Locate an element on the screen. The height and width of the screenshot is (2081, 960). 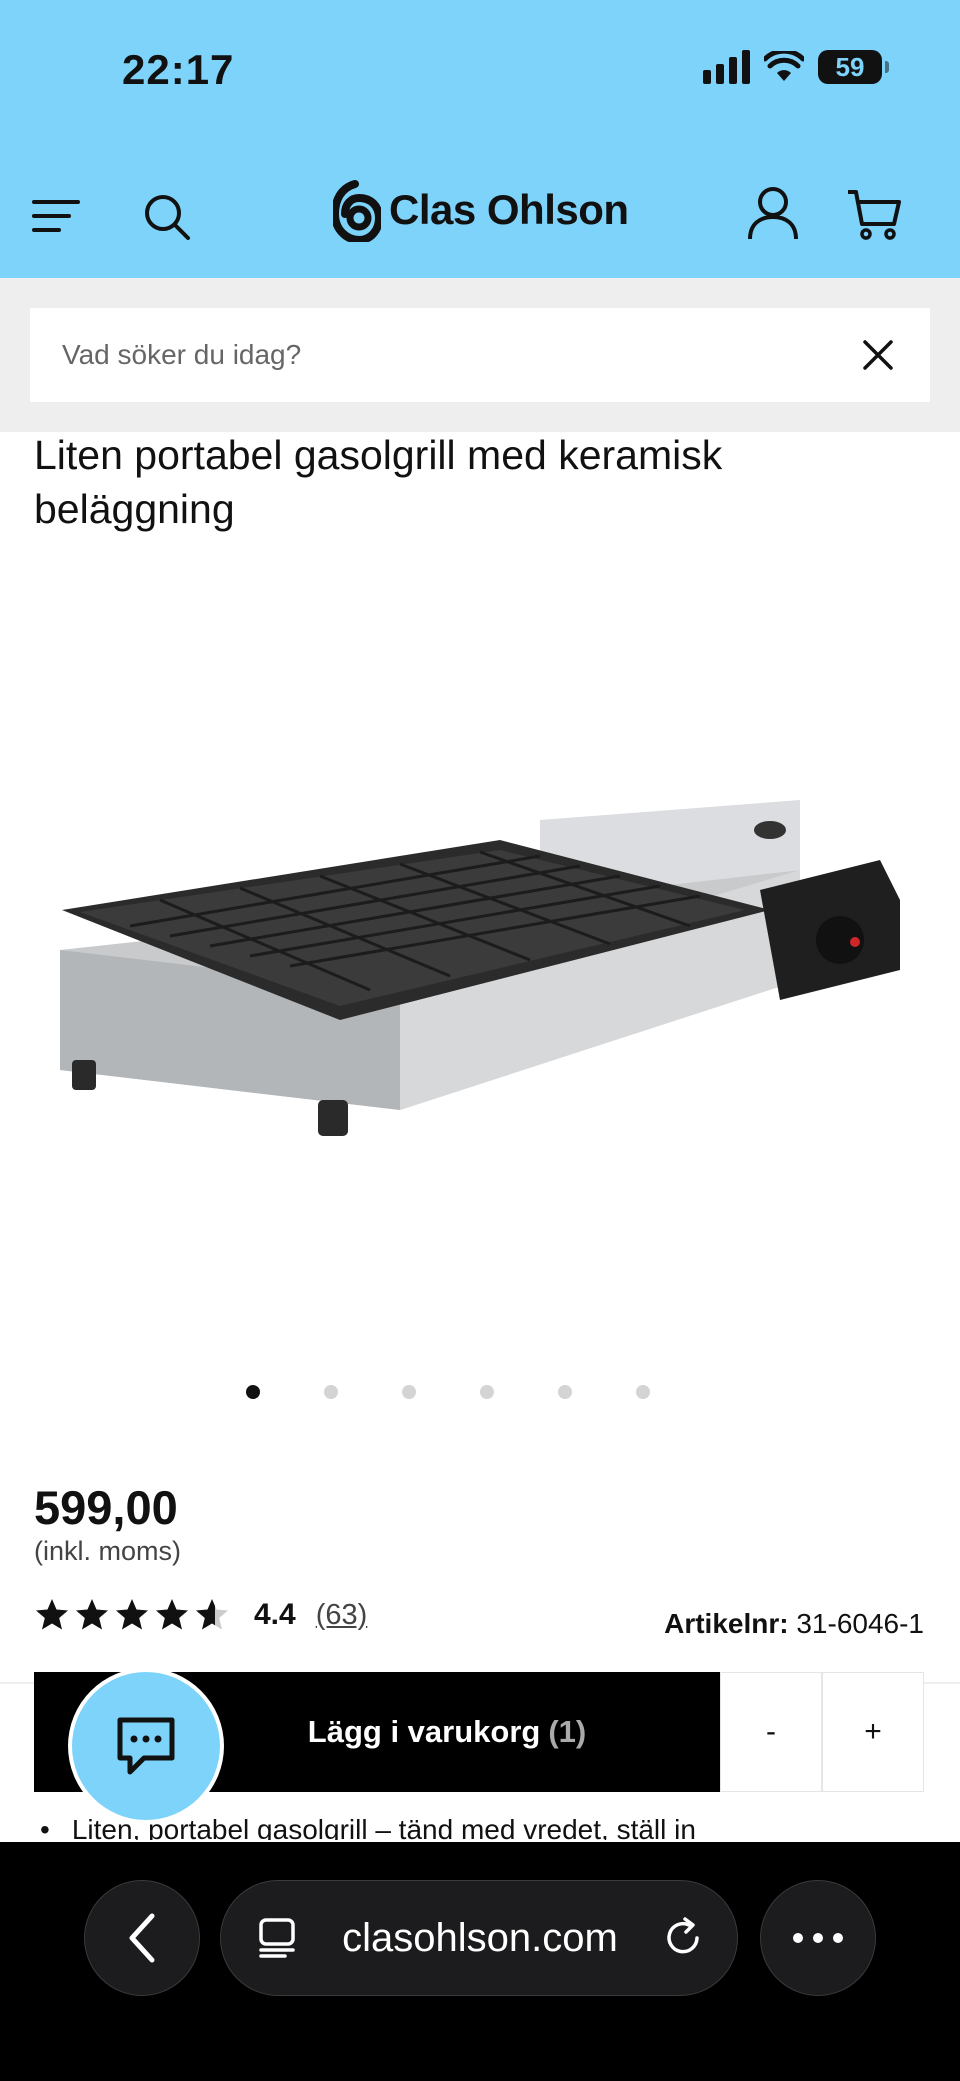
cellular-signal-icon is located at coordinates (726, 67).